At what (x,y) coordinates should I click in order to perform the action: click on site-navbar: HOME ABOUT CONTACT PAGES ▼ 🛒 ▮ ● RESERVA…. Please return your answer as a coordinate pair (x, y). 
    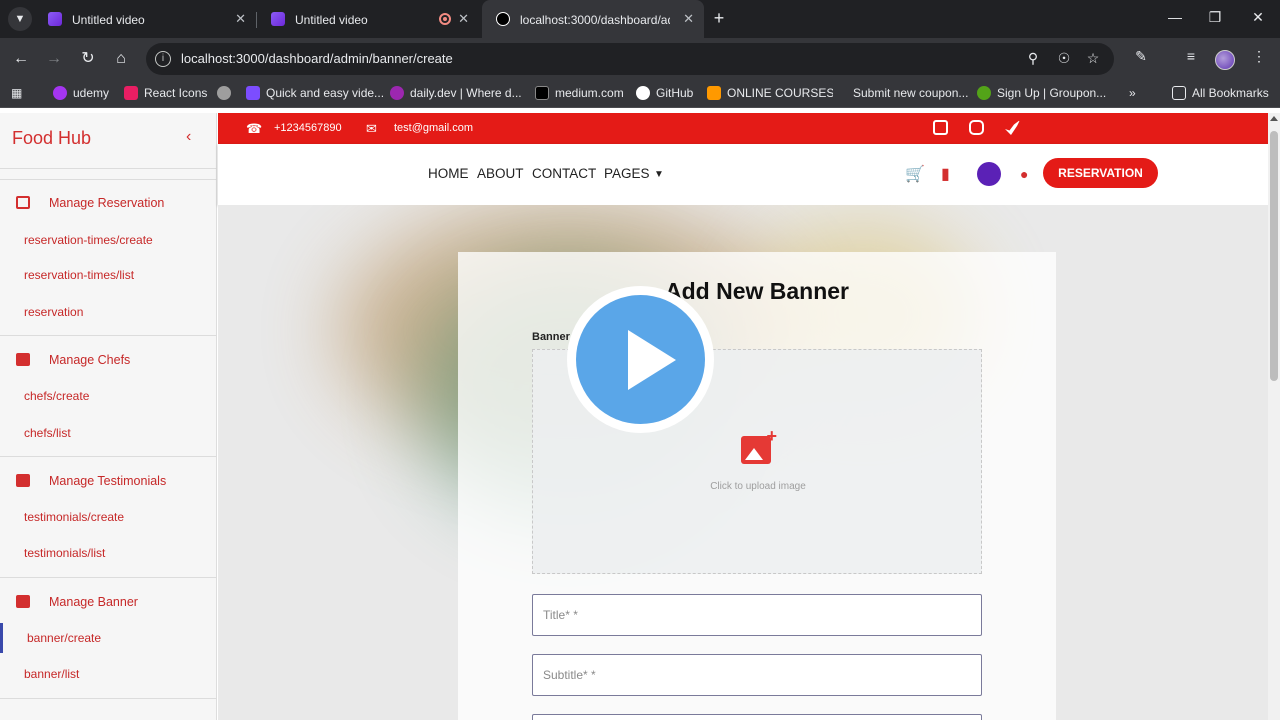
    Looking at the image, I should click on (743, 174).